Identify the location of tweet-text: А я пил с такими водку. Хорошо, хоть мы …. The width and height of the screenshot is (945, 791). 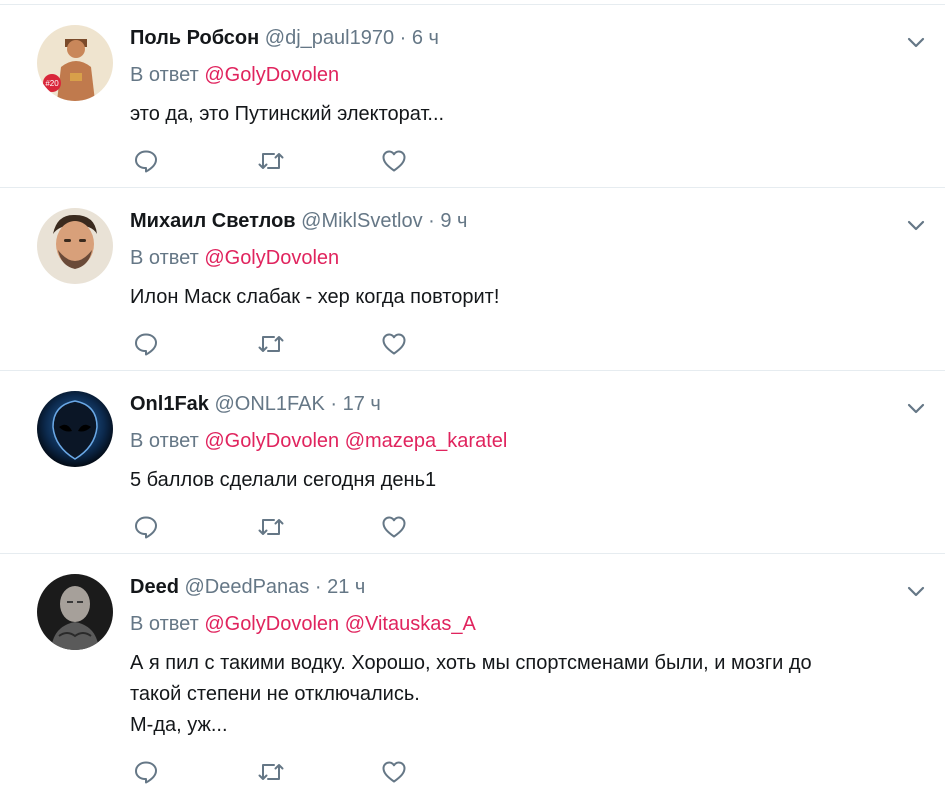
(522, 694).